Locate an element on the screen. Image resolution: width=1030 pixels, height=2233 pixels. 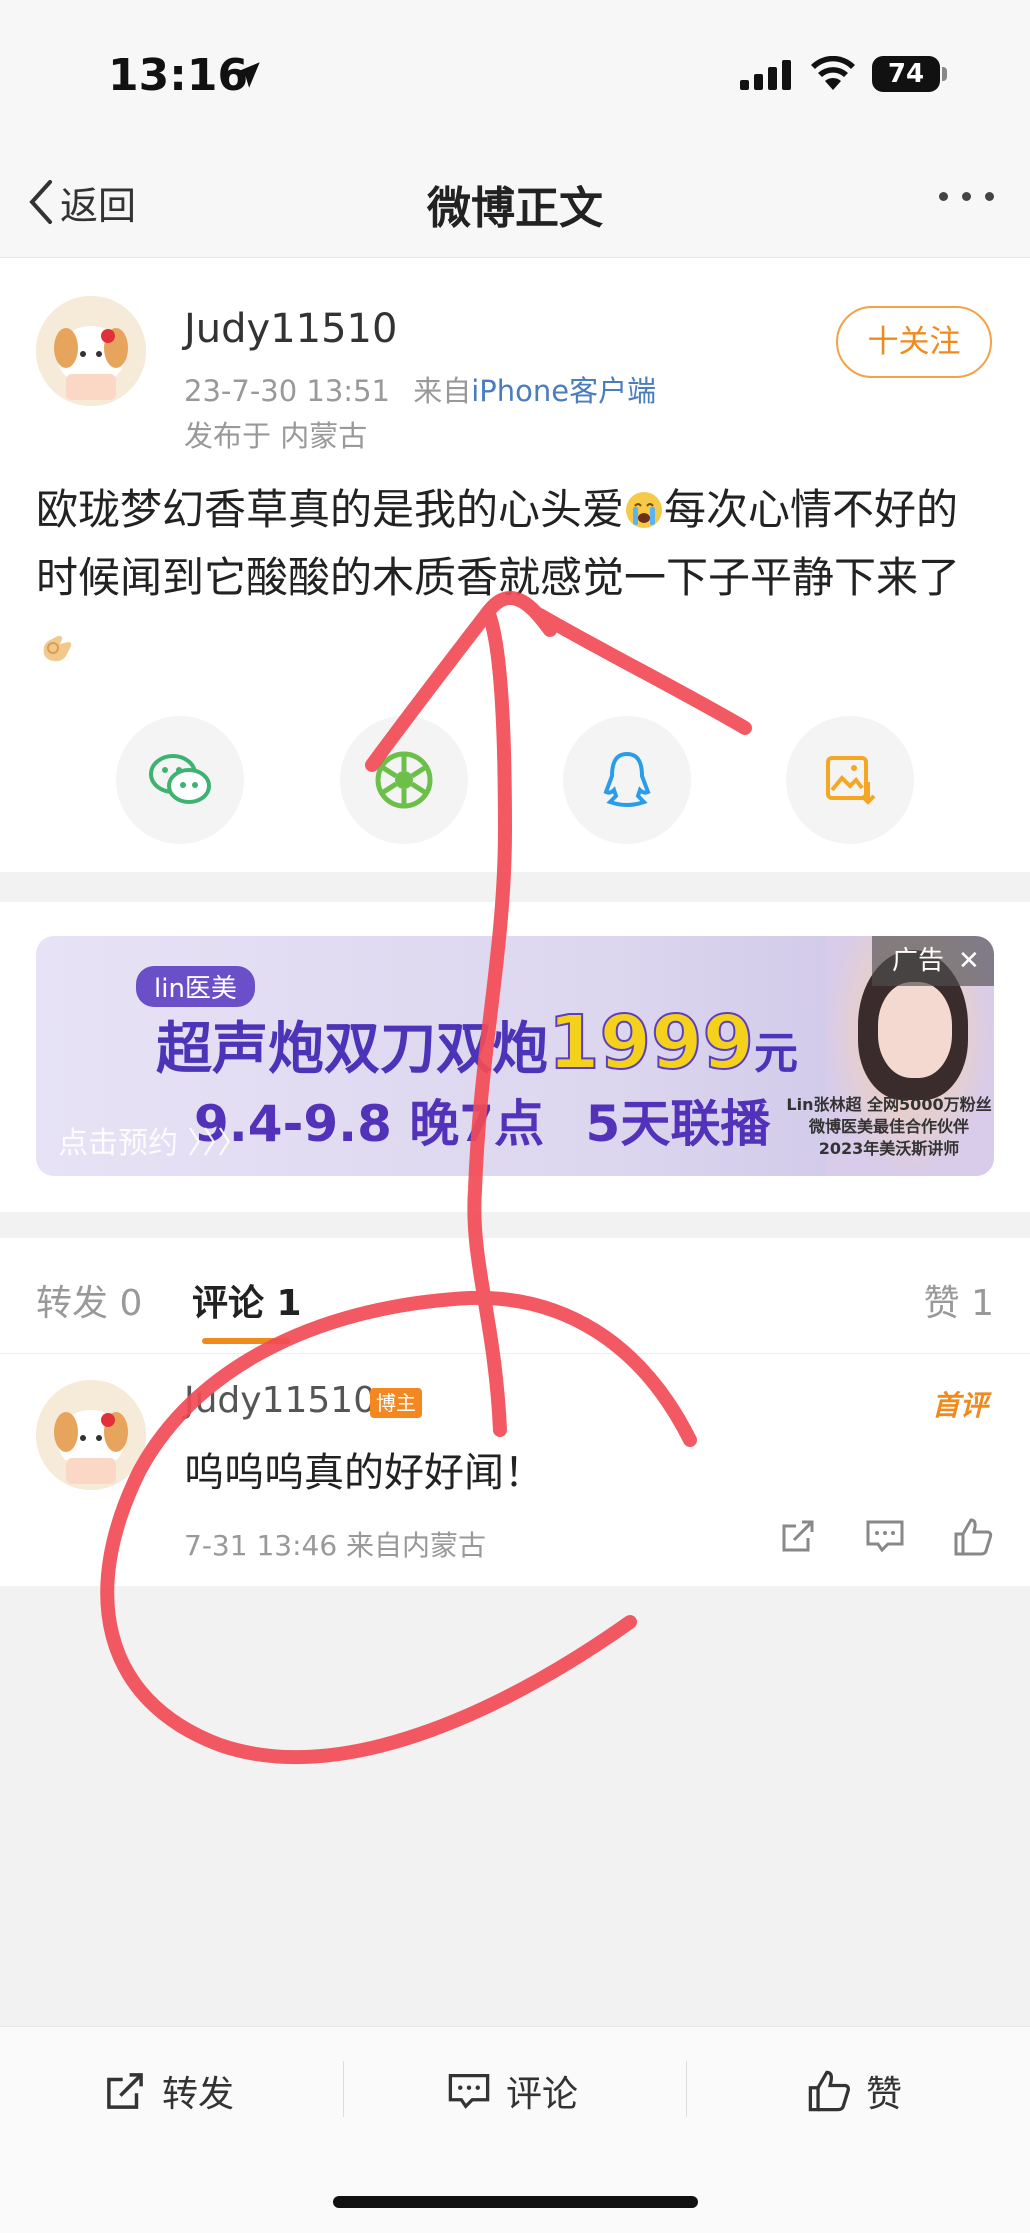
ad-price: 1999 is located at coordinates (651, 1043).